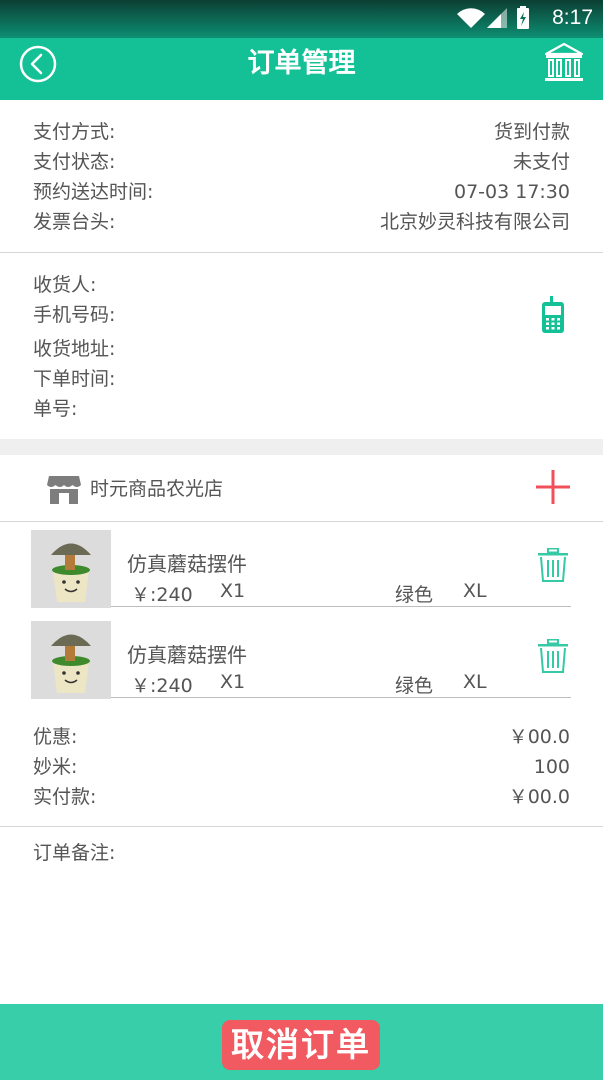 This screenshot has height=1080, width=603. Describe the element at coordinates (564, 63) in the screenshot. I see `bank-icon` at that location.